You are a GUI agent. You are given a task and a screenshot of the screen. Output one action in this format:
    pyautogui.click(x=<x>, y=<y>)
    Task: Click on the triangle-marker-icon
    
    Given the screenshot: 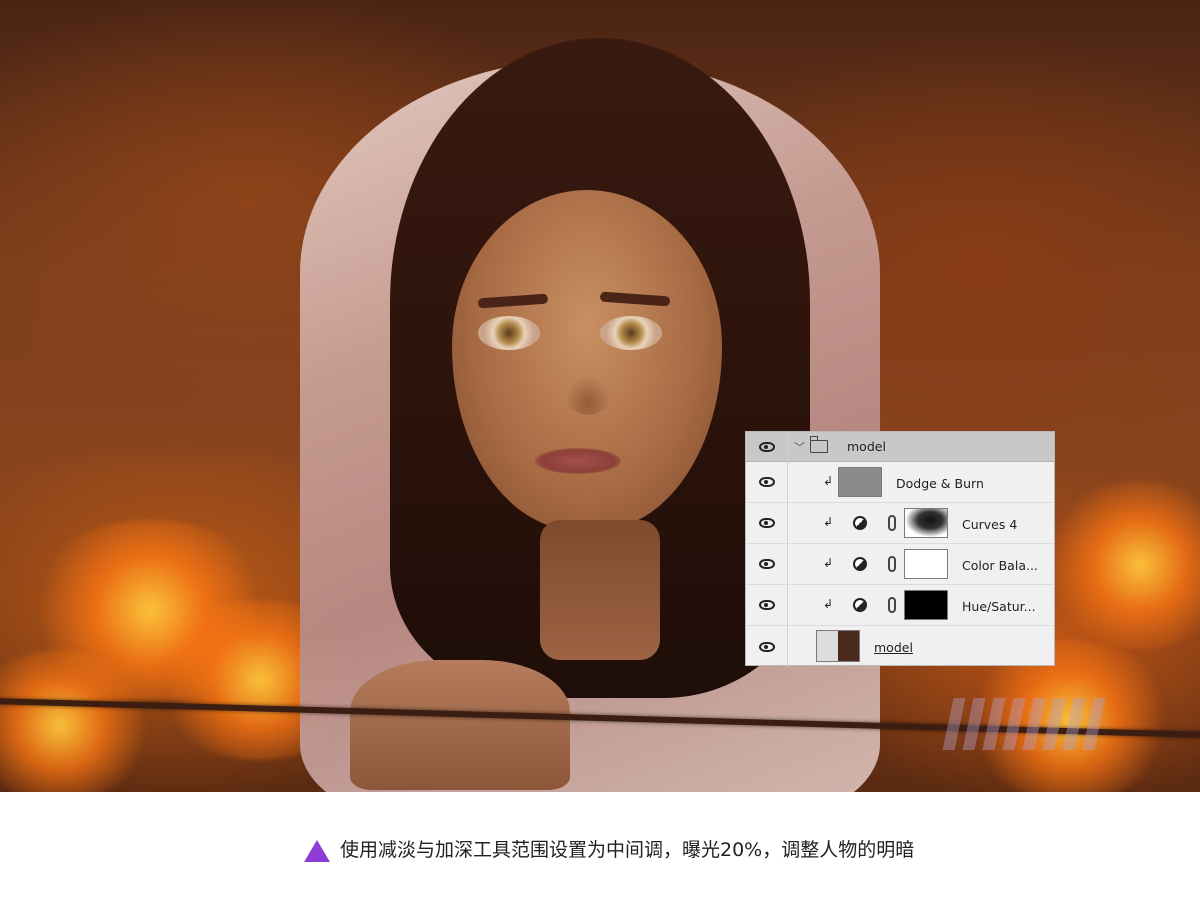 What is the action you would take?
    pyautogui.click(x=317, y=851)
    